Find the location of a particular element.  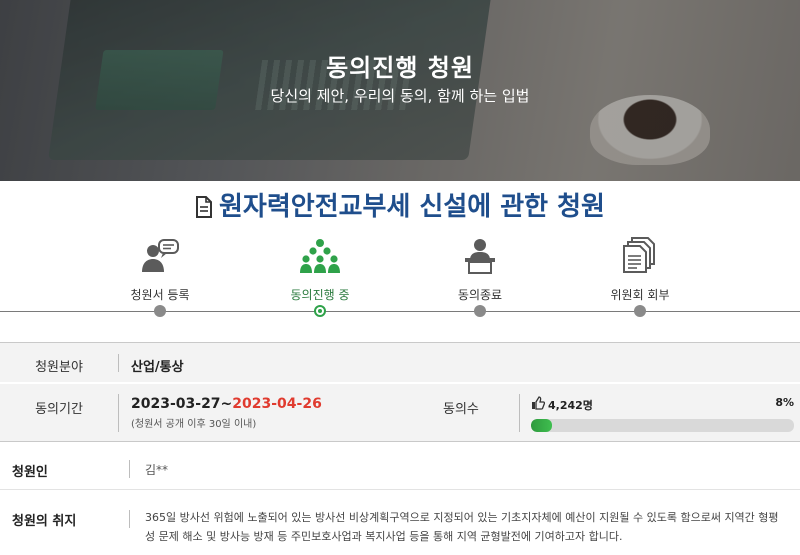

agree-percent: 8% is located at coordinates (784, 402).